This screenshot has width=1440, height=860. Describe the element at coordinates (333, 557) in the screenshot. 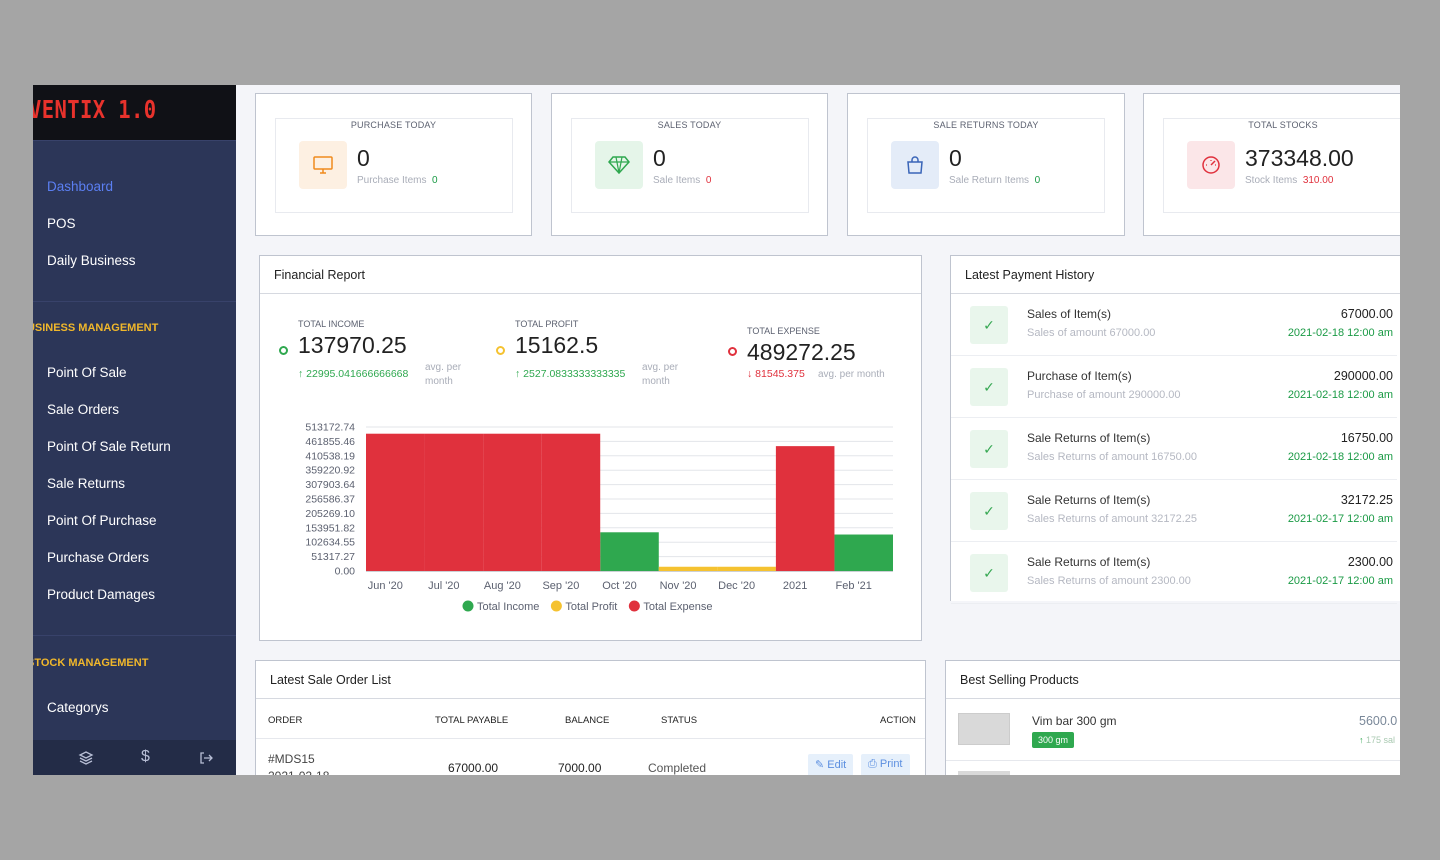

I see `y-tick-label: 51317.27` at that location.